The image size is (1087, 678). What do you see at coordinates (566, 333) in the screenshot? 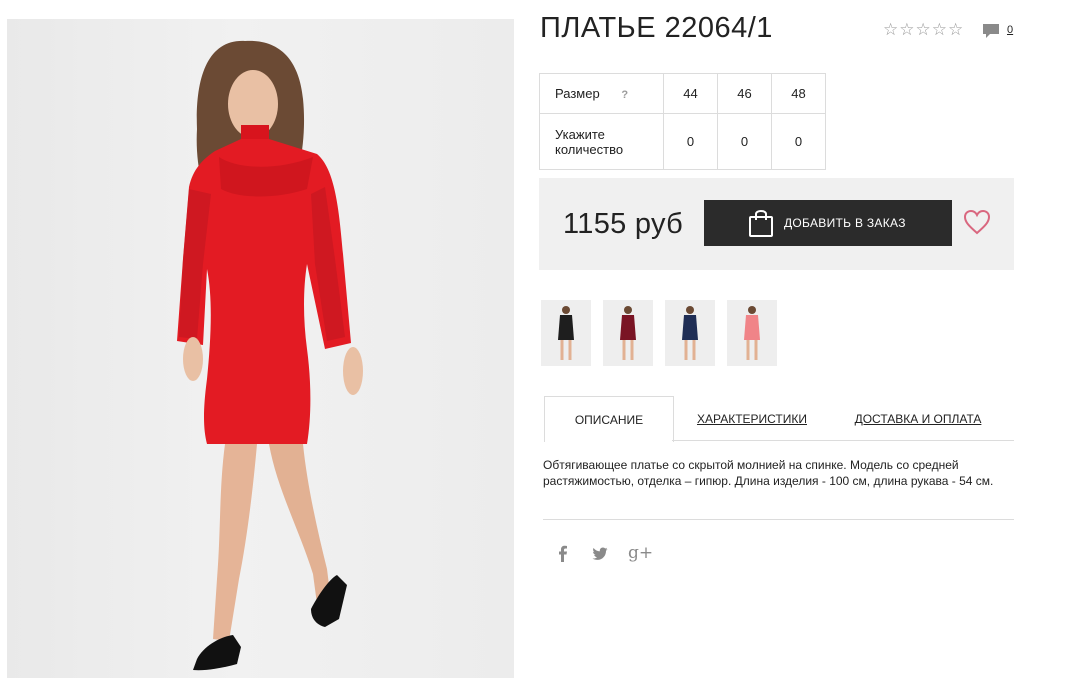
I see `color-thumbnail-black` at bounding box center [566, 333].